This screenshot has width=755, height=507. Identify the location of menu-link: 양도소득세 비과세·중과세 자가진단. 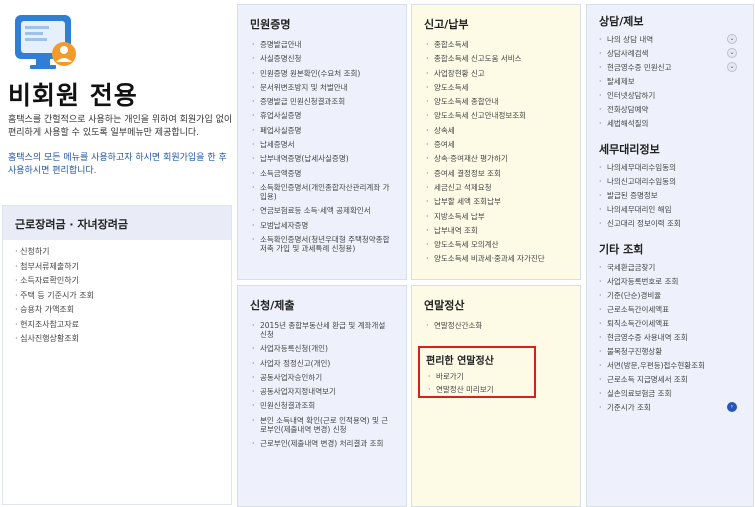
(497, 258).